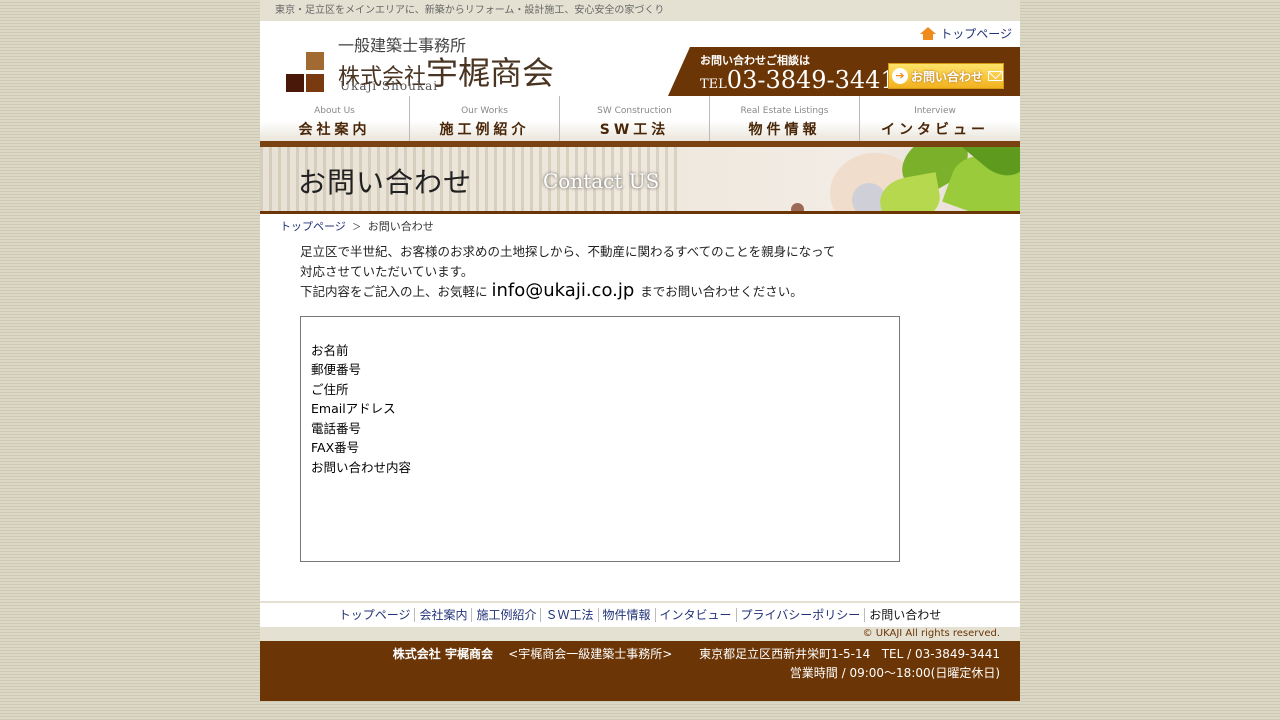  I want to click on footer-tel: TEL / 03-3849-3441, so click(940, 654).